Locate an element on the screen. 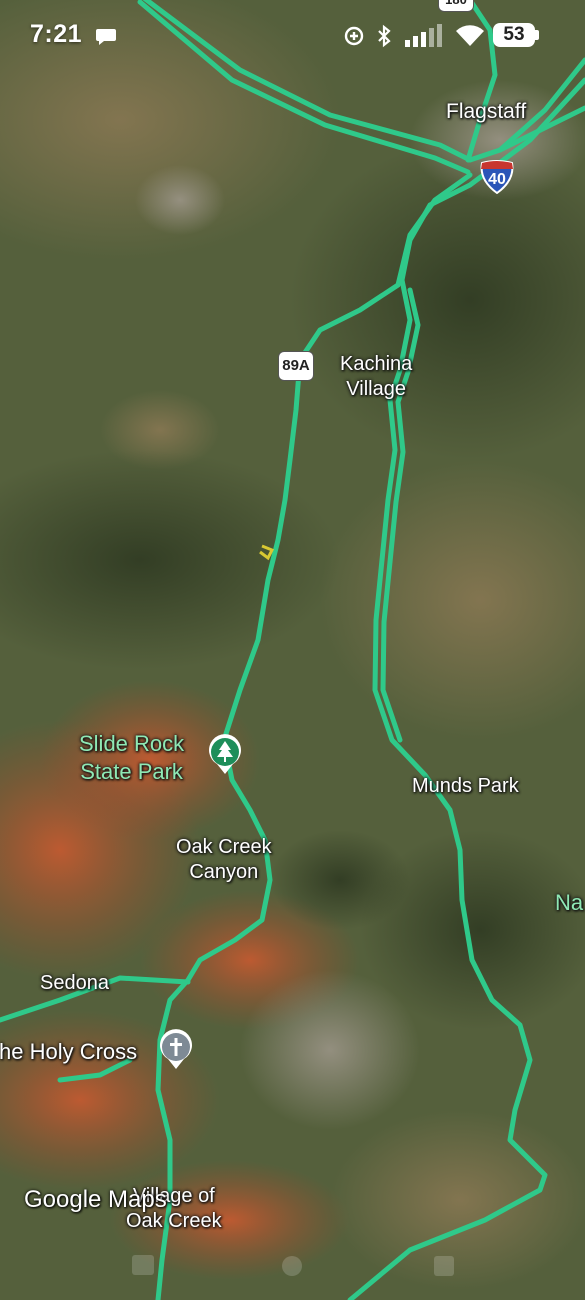 This screenshot has height=1300, width=585. label-kachina-village-line2: Village is located at coordinates (376, 389).